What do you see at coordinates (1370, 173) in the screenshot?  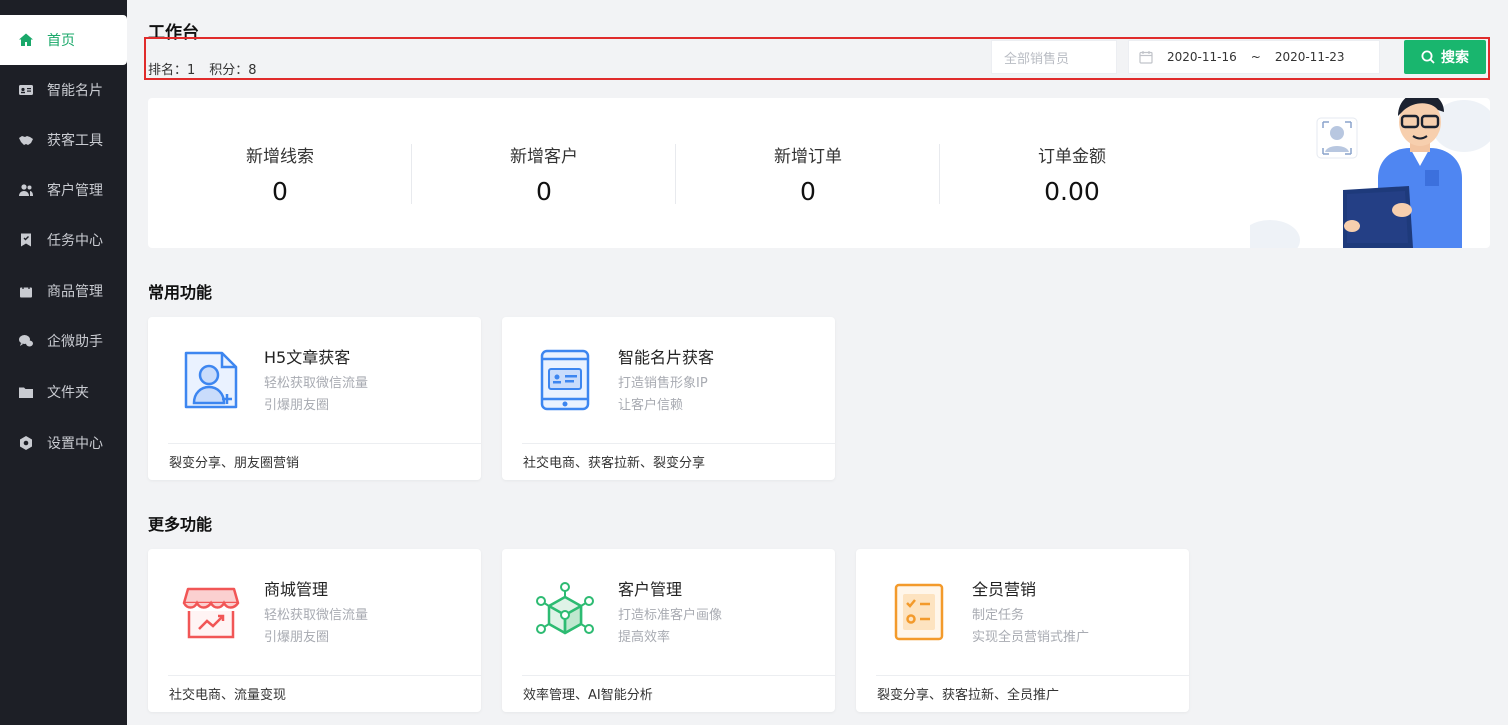 I see `salesman-illustration` at bounding box center [1370, 173].